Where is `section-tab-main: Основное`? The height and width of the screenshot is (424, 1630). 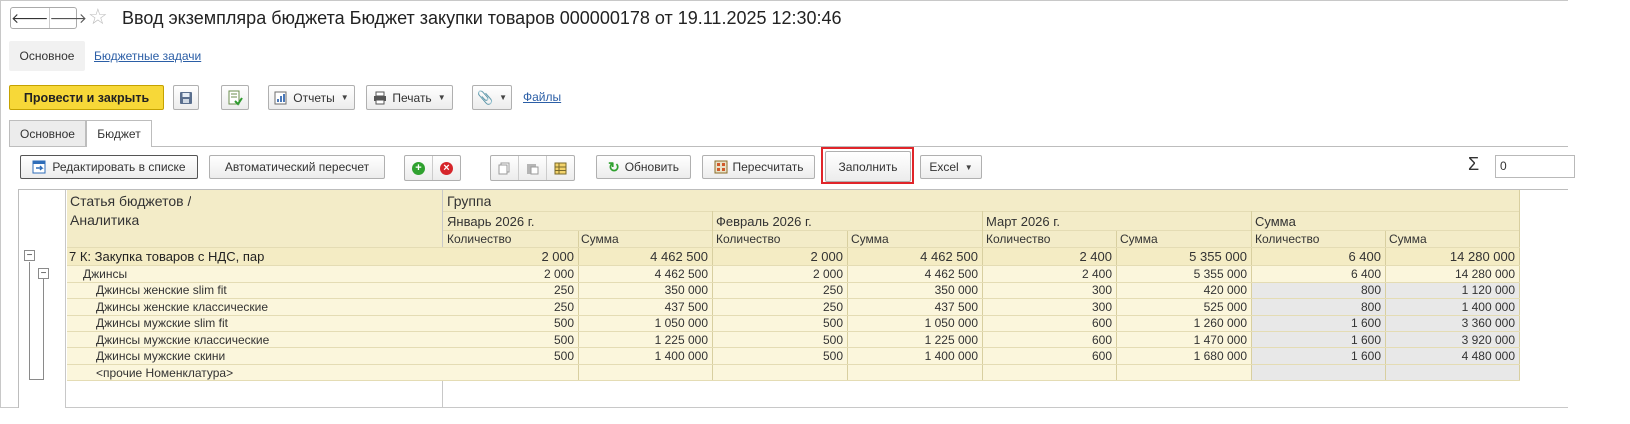 section-tab-main: Основное is located at coordinates (47, 56).